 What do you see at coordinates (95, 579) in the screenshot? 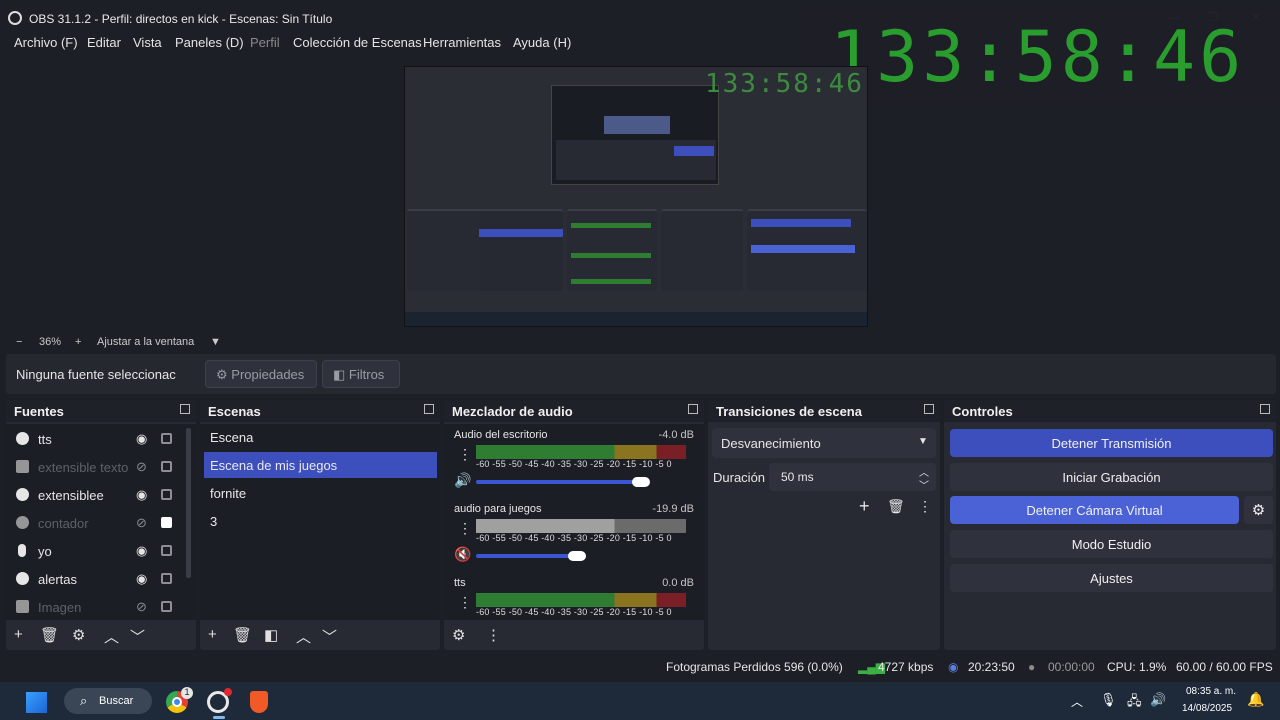
I see `source-item-alertas: alertas ◉` at bounding box center [95, 579].